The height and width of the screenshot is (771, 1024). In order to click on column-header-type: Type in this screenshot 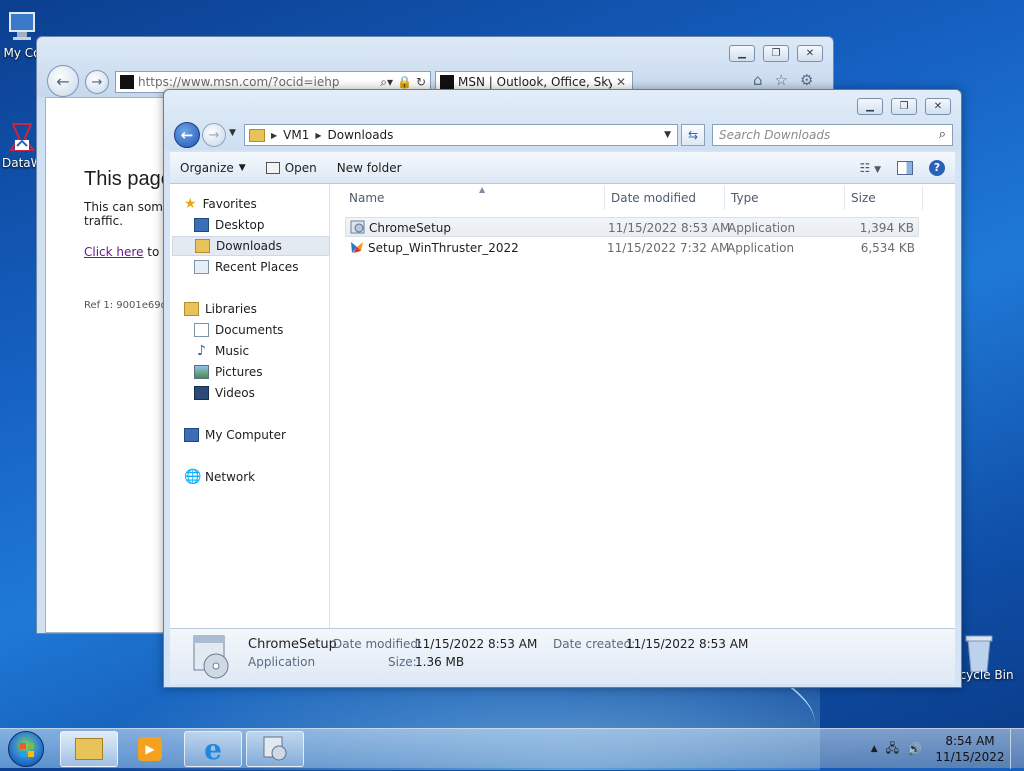, I will do `click(785, 198)`.